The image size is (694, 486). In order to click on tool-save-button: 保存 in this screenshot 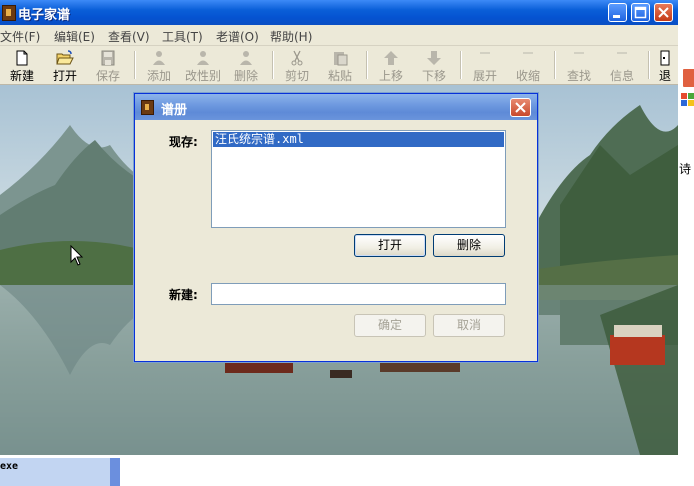, I will do `click(108, 66)`.